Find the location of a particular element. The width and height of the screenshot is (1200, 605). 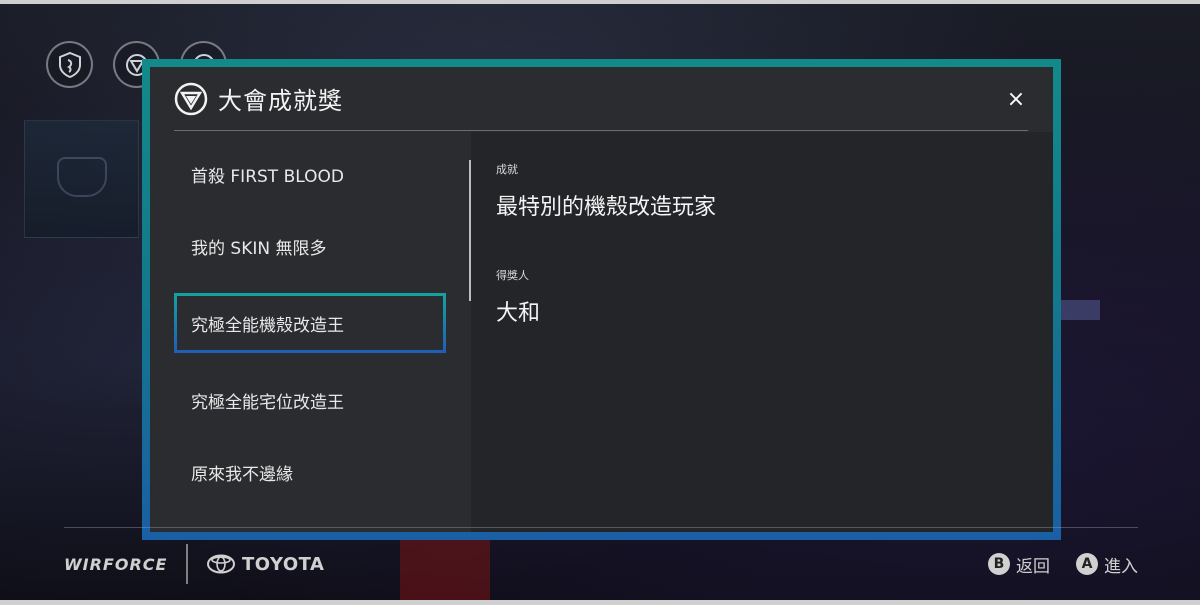

shield-icon is located at coordinates (69, 64).